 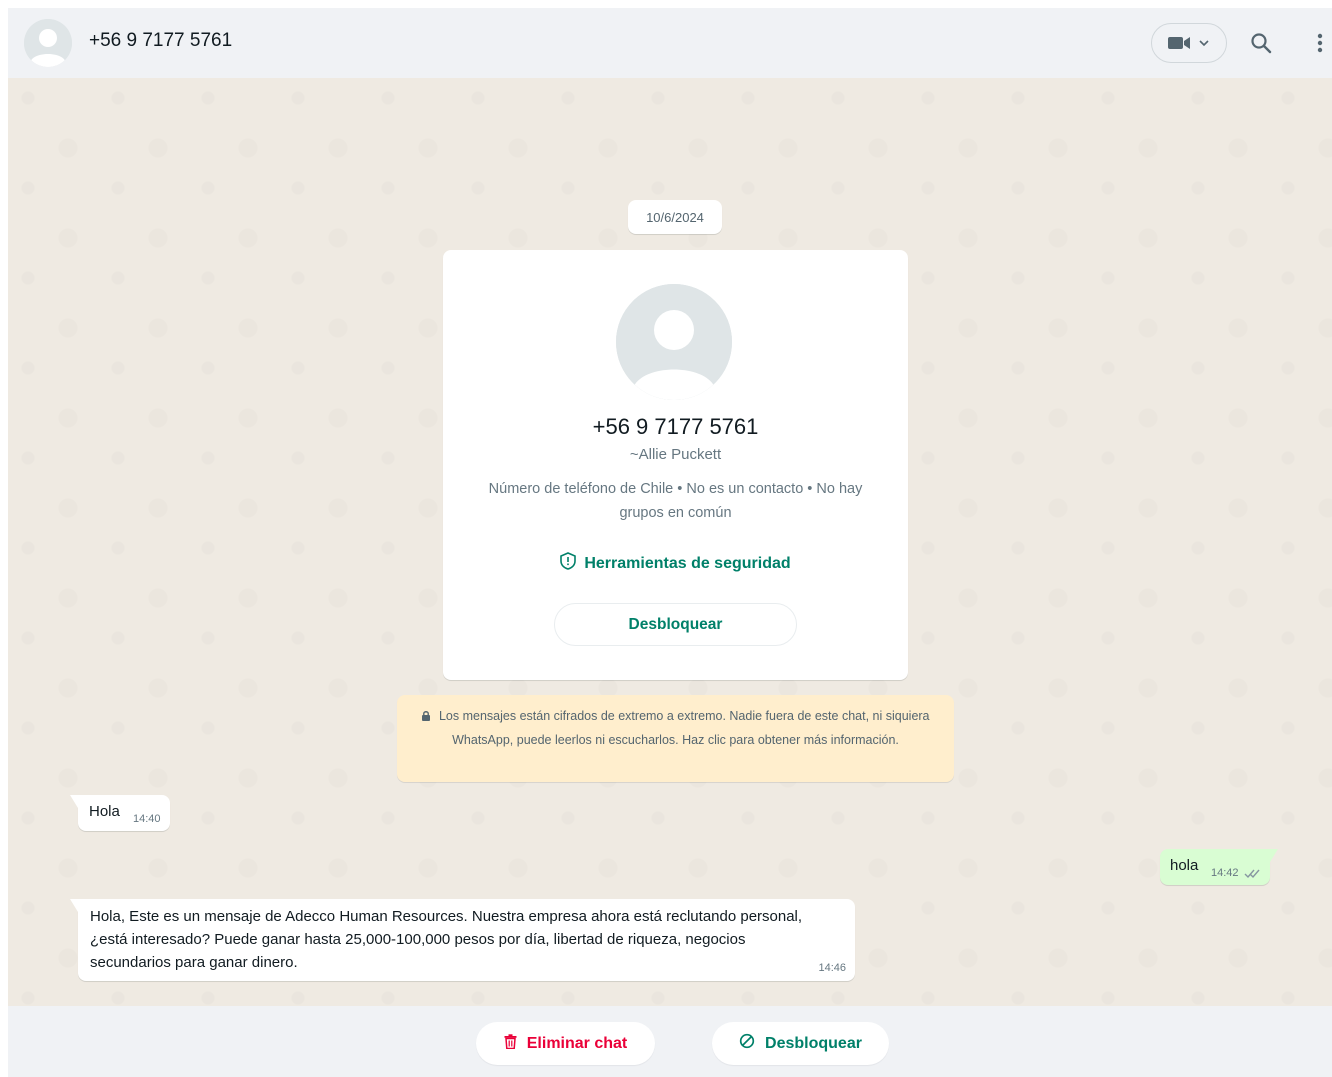 I want to click on trash-icon, so click(x=510, y=1043).